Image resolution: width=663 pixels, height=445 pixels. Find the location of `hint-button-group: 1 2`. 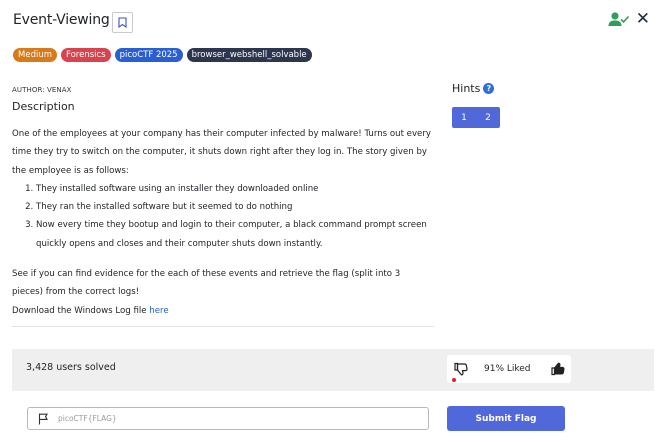

hint-button-group: 1 2 is located at coordinates (476, 117).